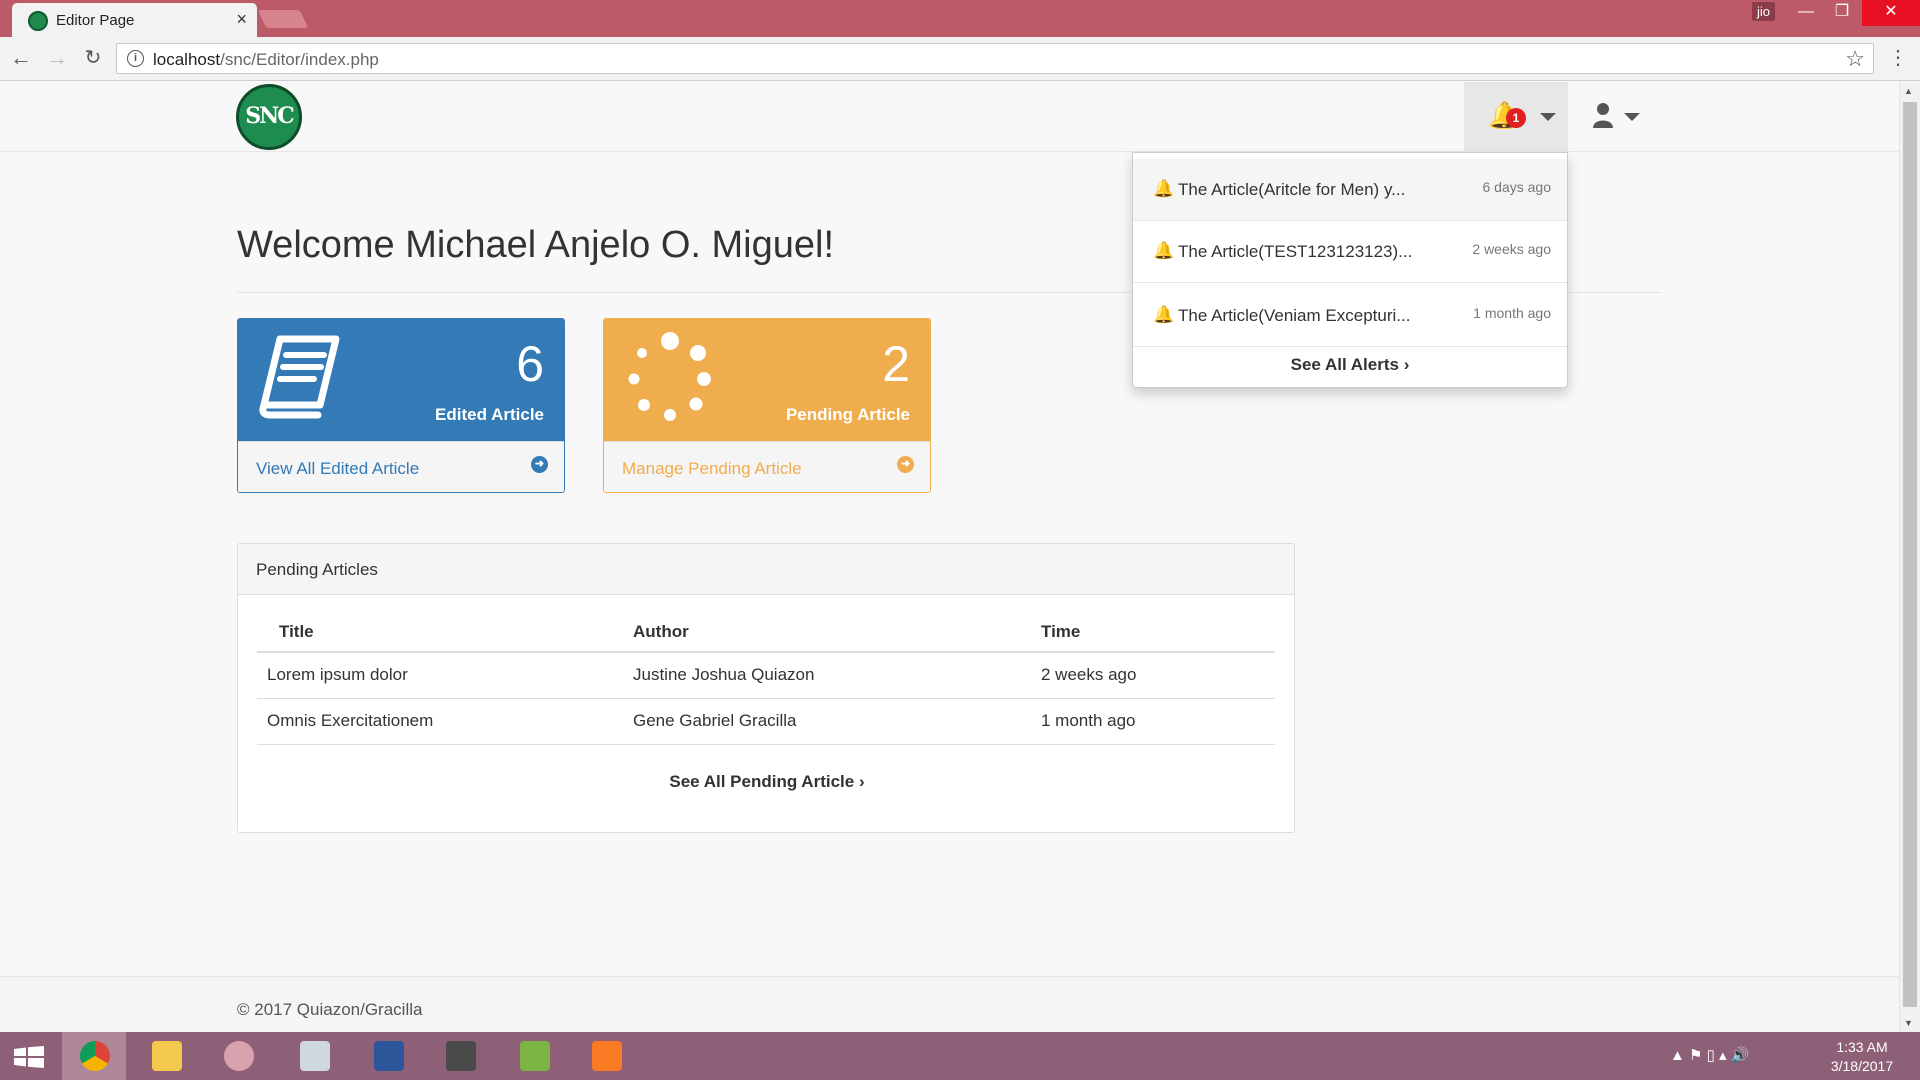 This screenshot has height=1080, width=1920. I want to click on scroll-up-icon: ▲, so click(1908, 91).